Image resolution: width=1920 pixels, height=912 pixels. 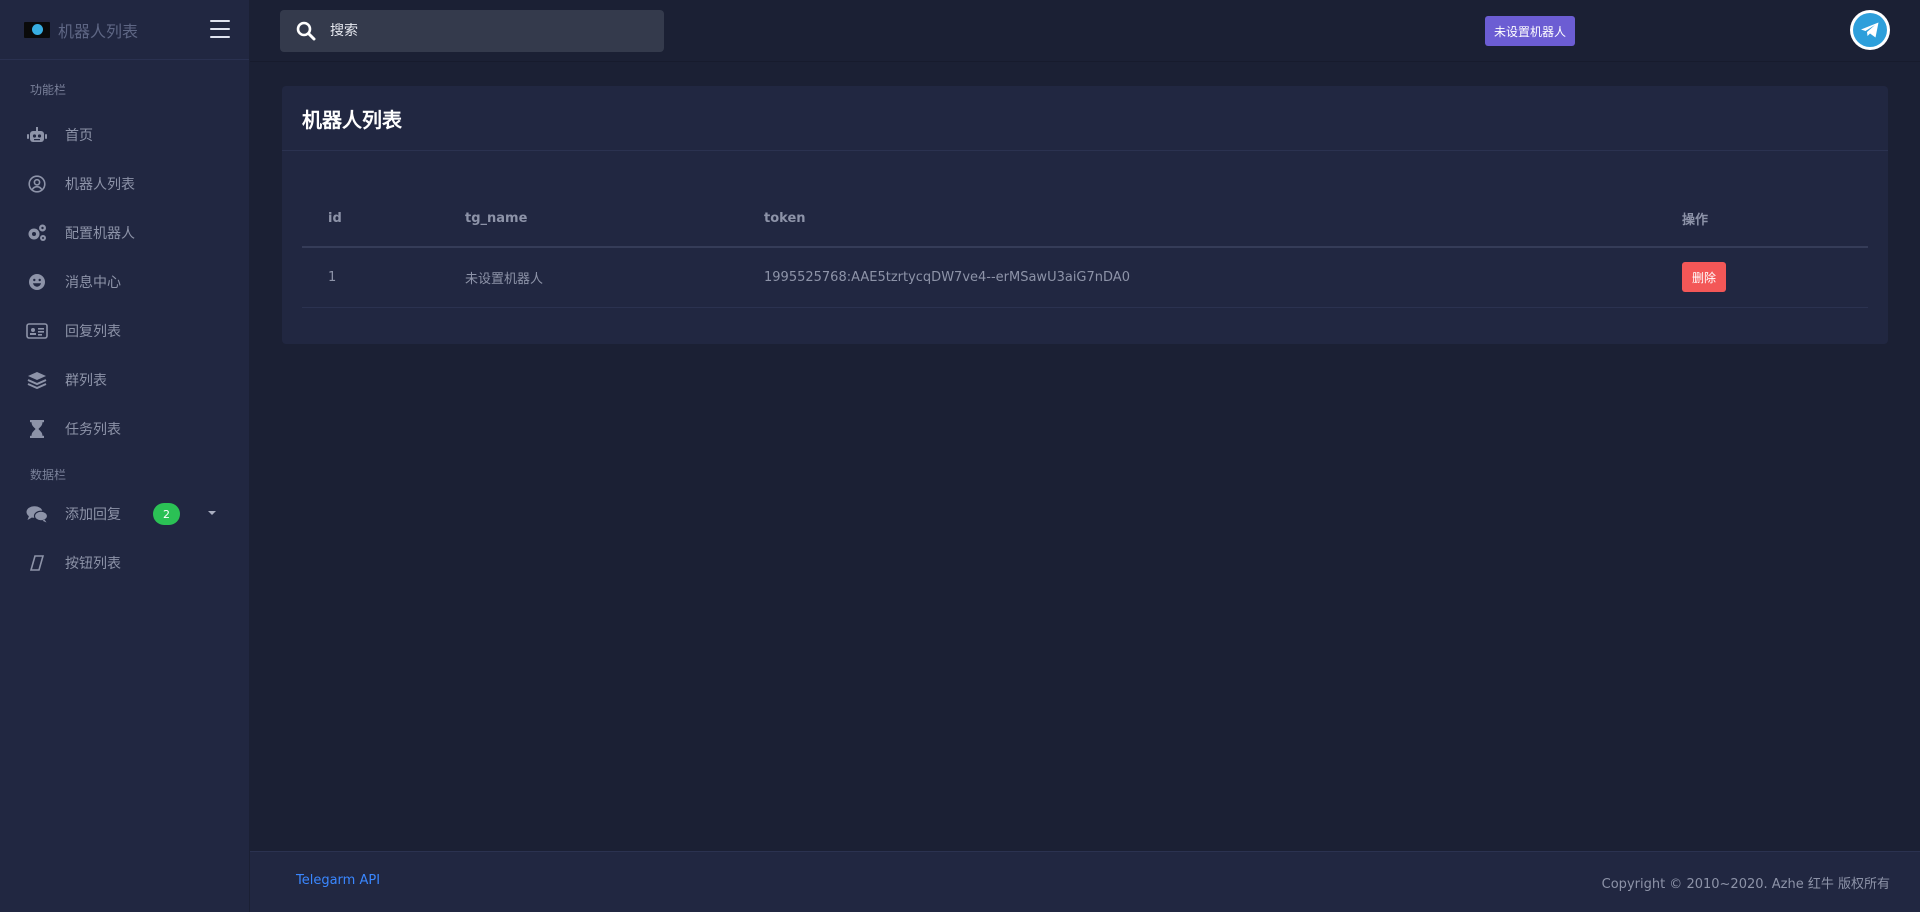 What do you see at coordinates (370, 277) in the screenshot?
I see `cell-id: 1` at bounding box center [370, 277].